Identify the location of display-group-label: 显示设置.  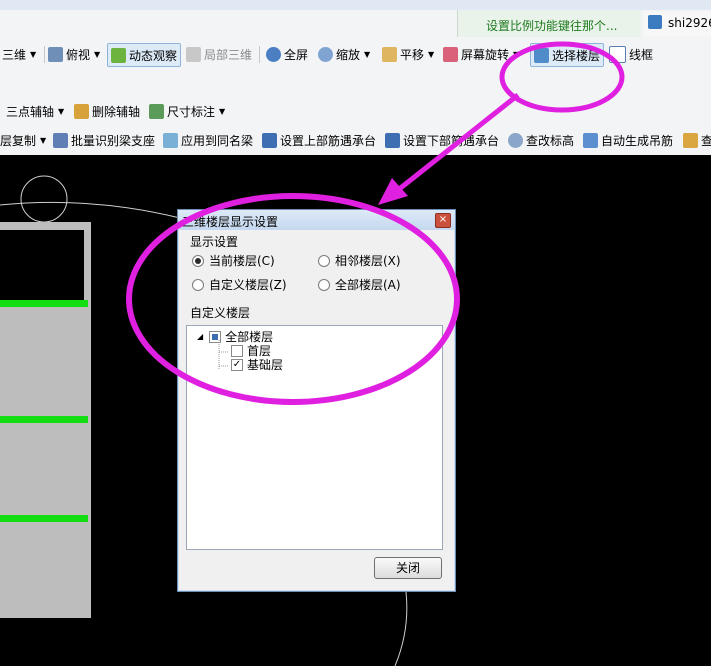
(214, 242).